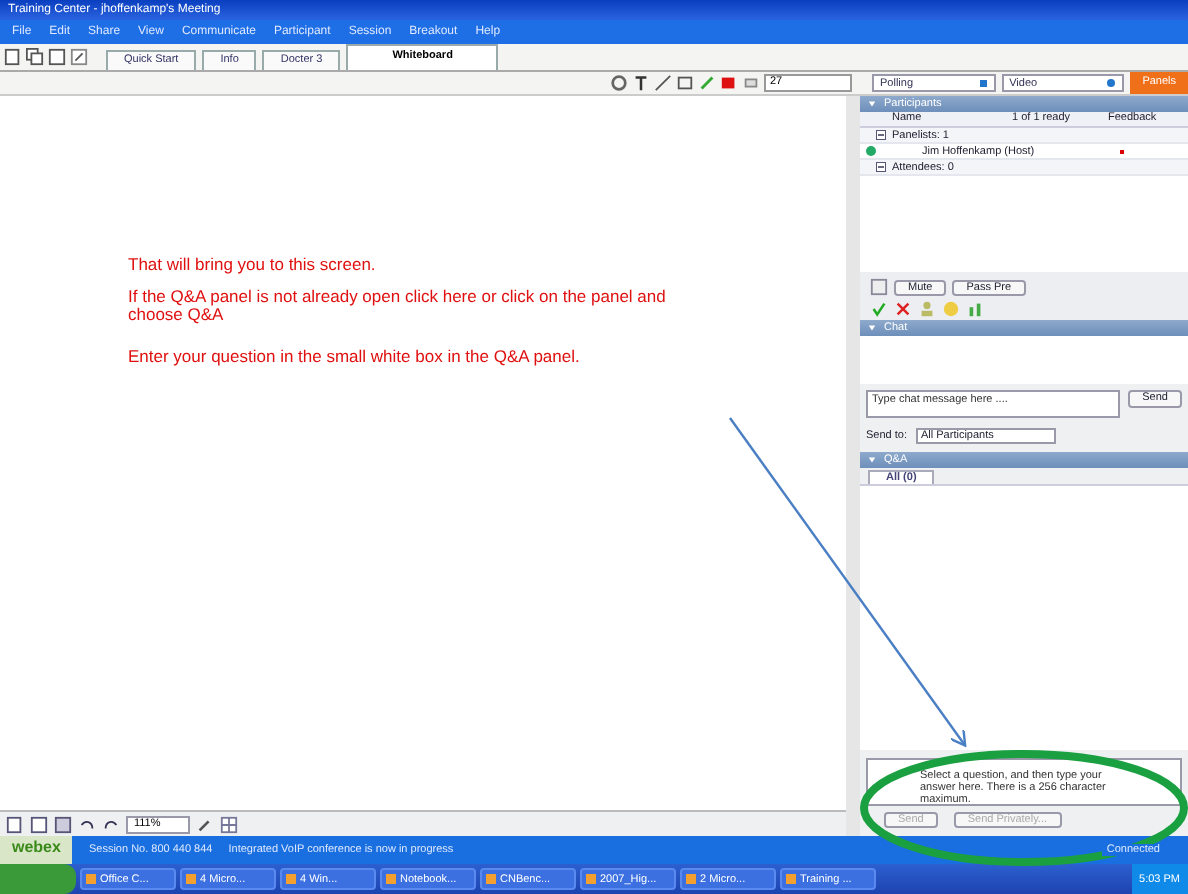  I want to click on undo-icon, so click(87, 824).